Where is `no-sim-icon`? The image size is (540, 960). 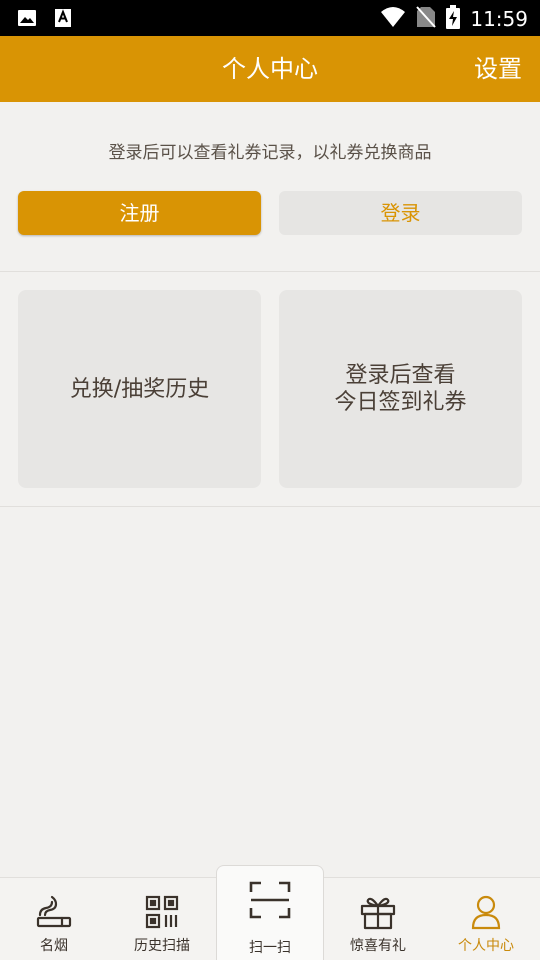 no-sim-icon is located at coordinates (426, 19).